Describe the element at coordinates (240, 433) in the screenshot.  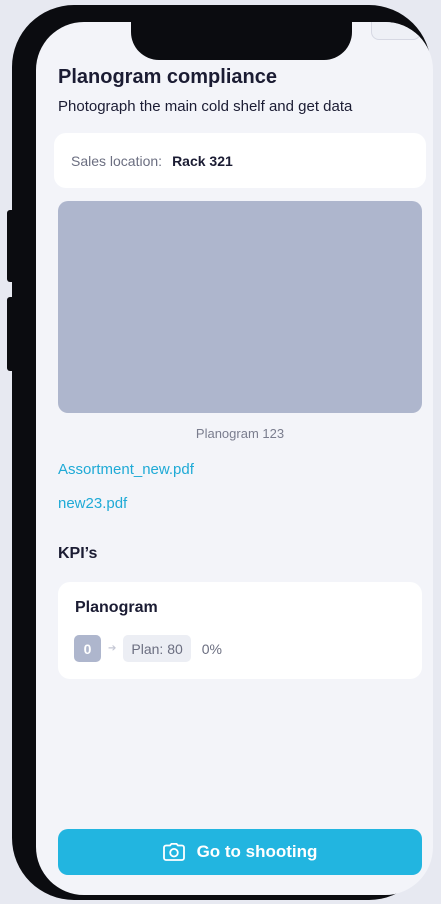
I see `planogram-caption: Planogram 123` at that location.